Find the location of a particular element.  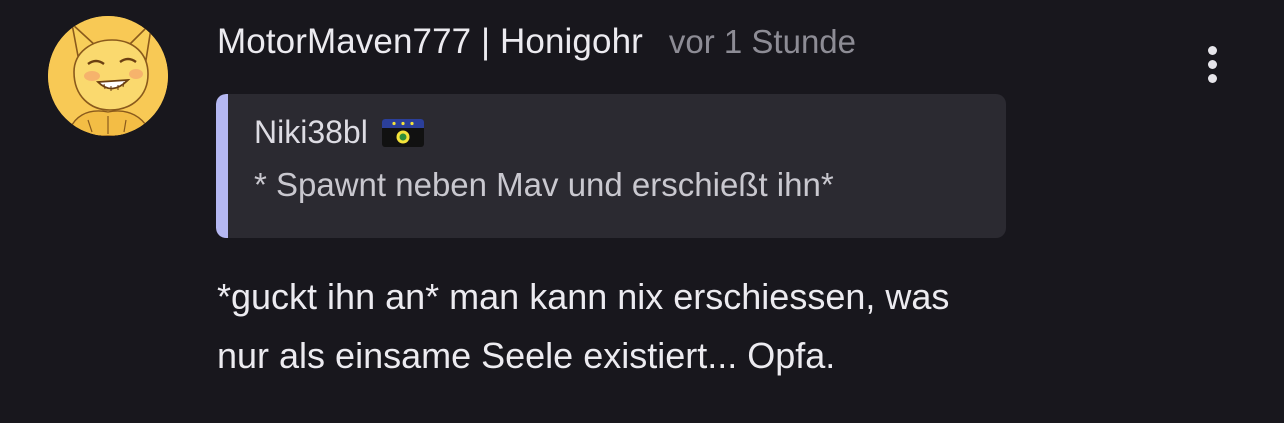

username: MotorMaven777 | Honigohr is located at coordinates (430, 42).